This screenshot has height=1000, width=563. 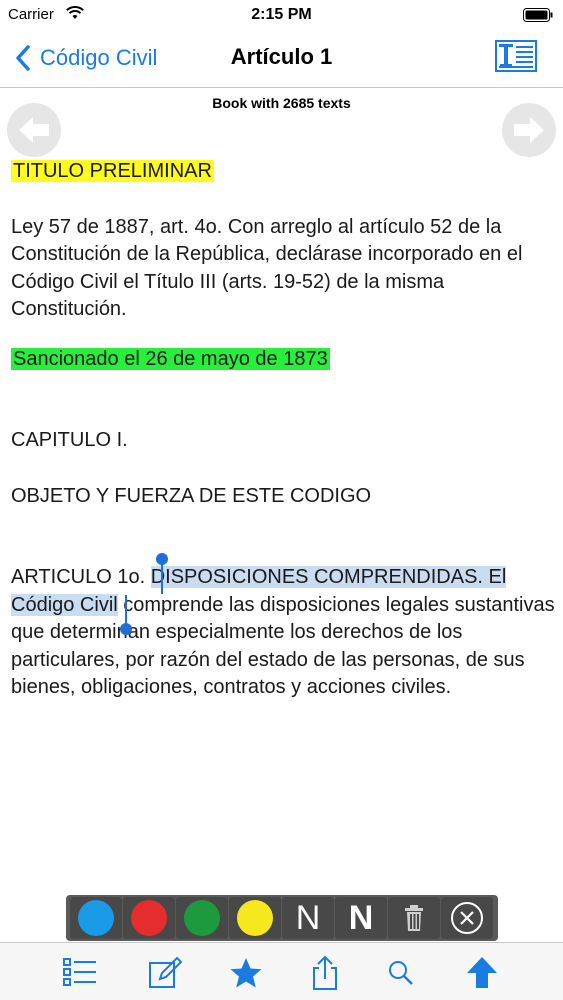 I want to click on next-article-button, so click(x=529, y=130).